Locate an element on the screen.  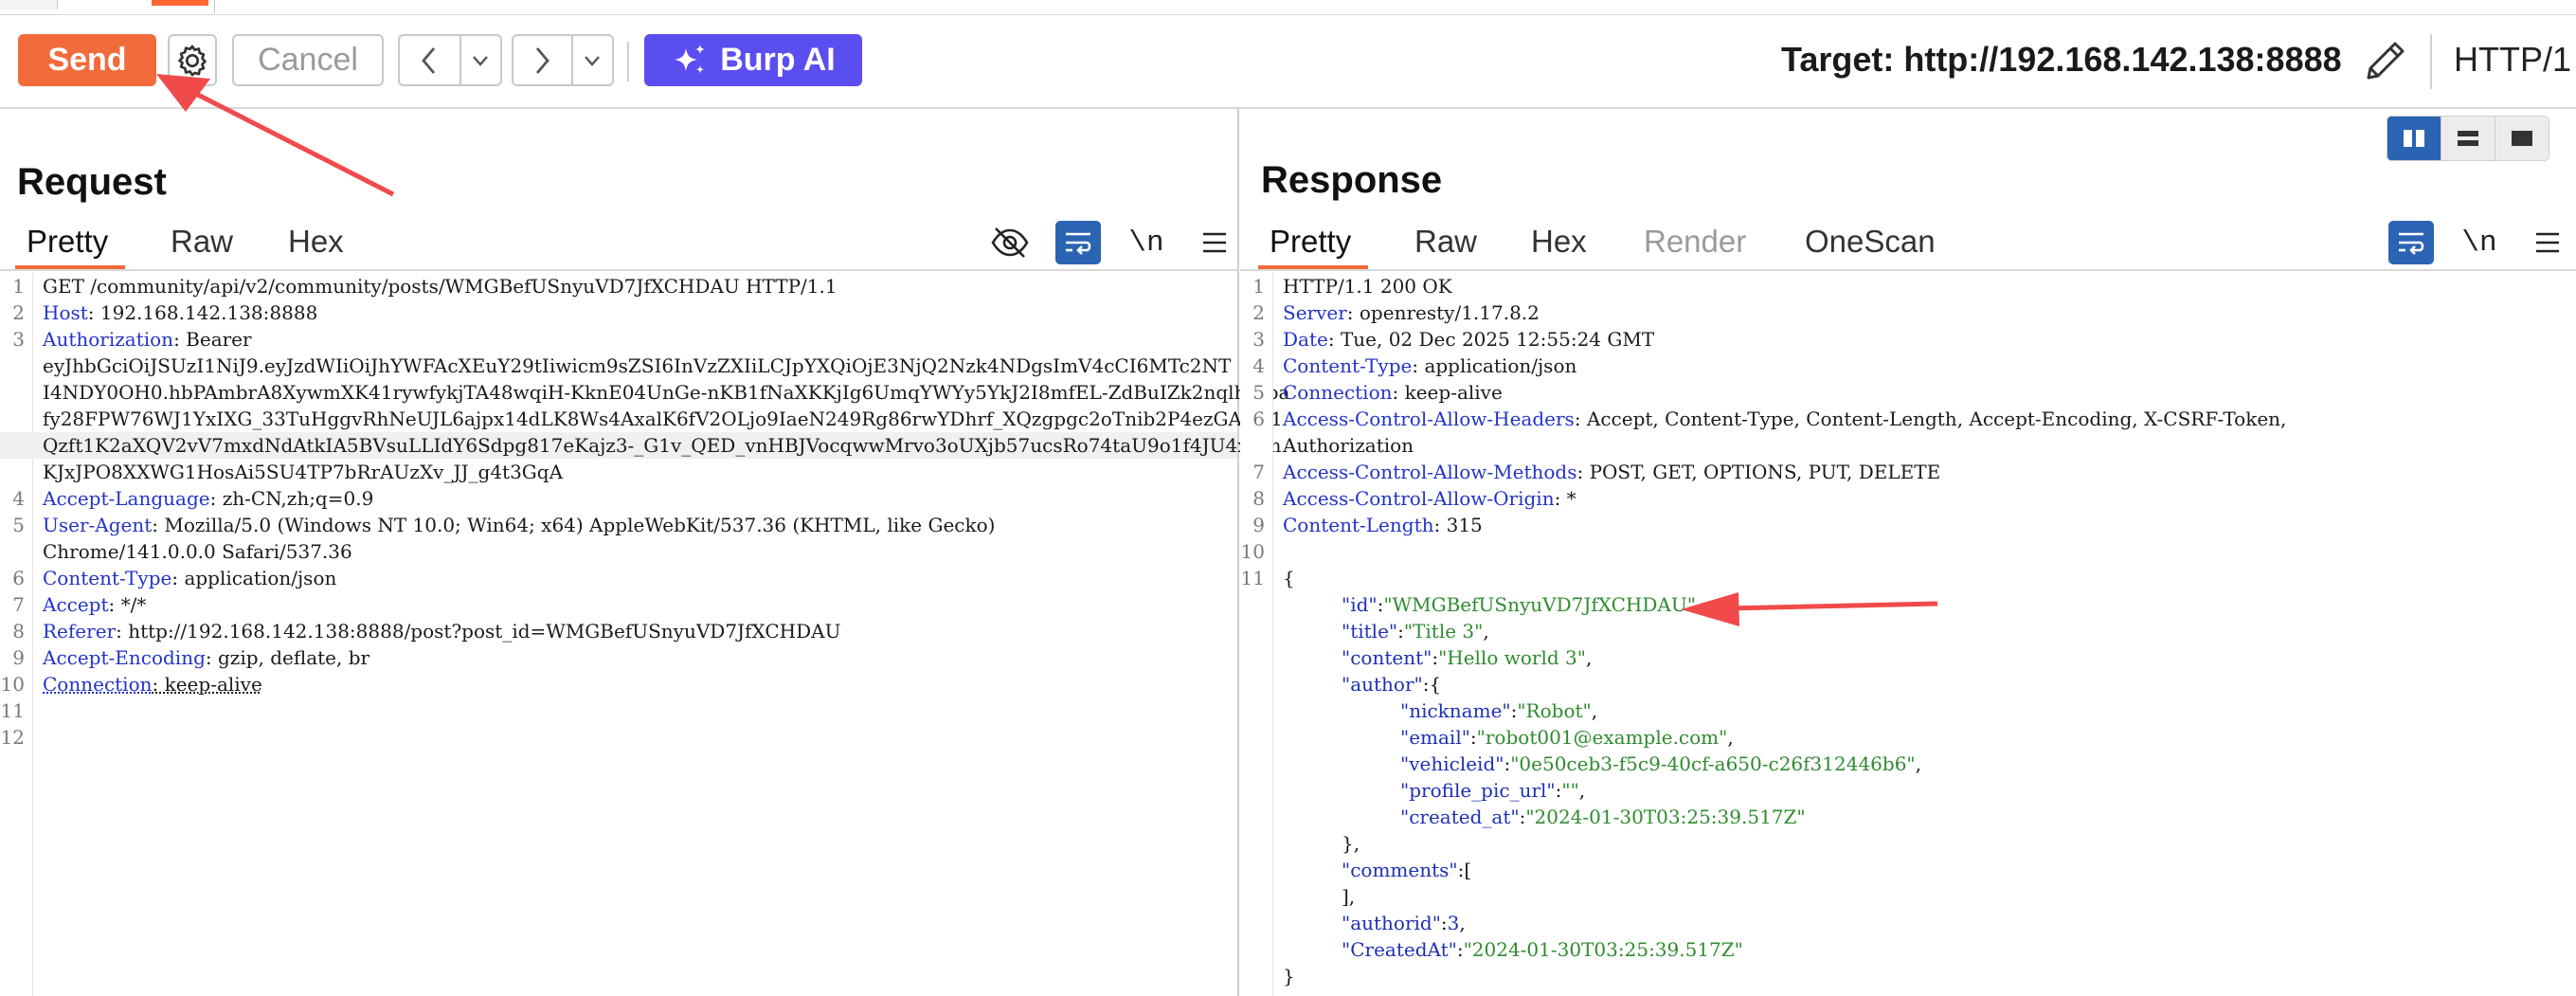
json-string: "robot001@example.com" is located at coordinates (1602, 737).